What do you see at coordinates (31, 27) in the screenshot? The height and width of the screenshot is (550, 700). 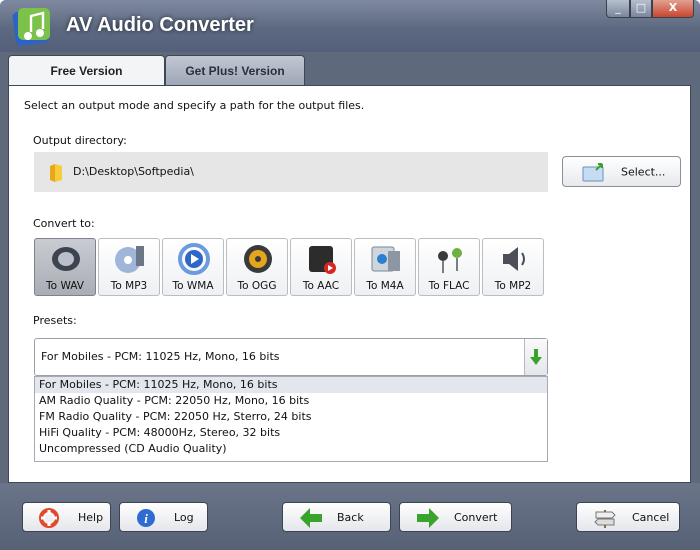 I see `app-logo-icon` at bounding box center [31, 27].